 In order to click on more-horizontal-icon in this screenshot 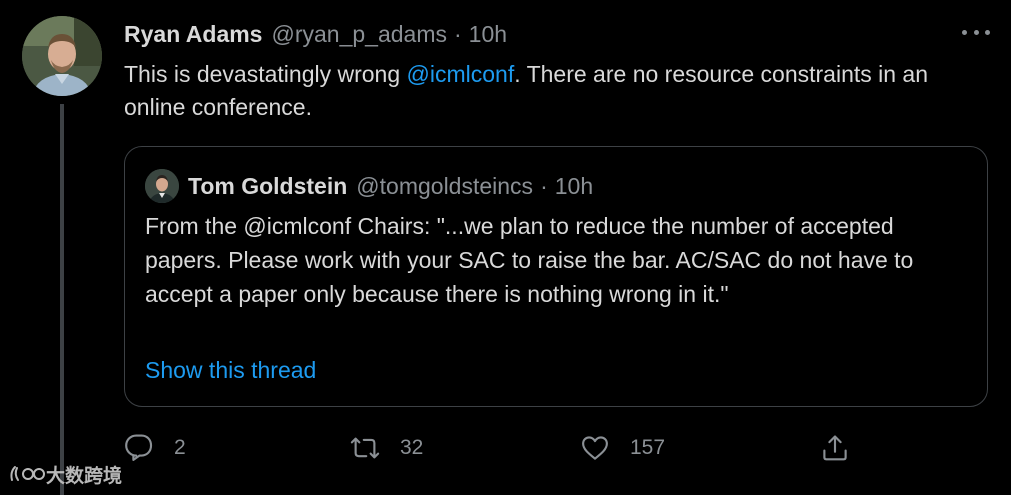, I will do `click(976, 32)`.